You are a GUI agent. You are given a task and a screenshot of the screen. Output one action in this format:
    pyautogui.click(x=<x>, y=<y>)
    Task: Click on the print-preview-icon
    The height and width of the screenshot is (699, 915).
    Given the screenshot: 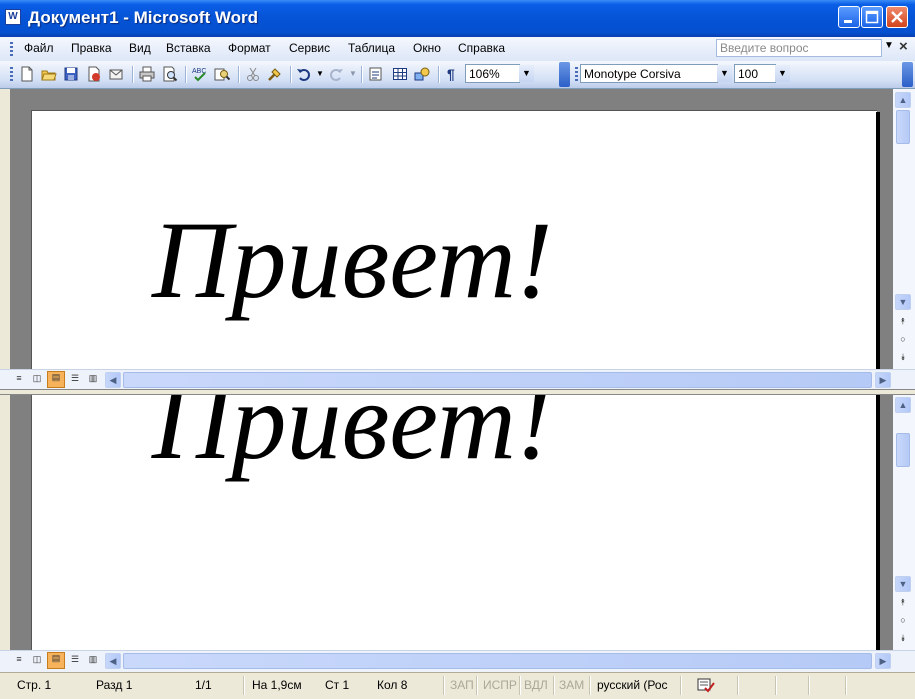 What is the action you would take?
    pyautogui.click(x=170, y=74)
    